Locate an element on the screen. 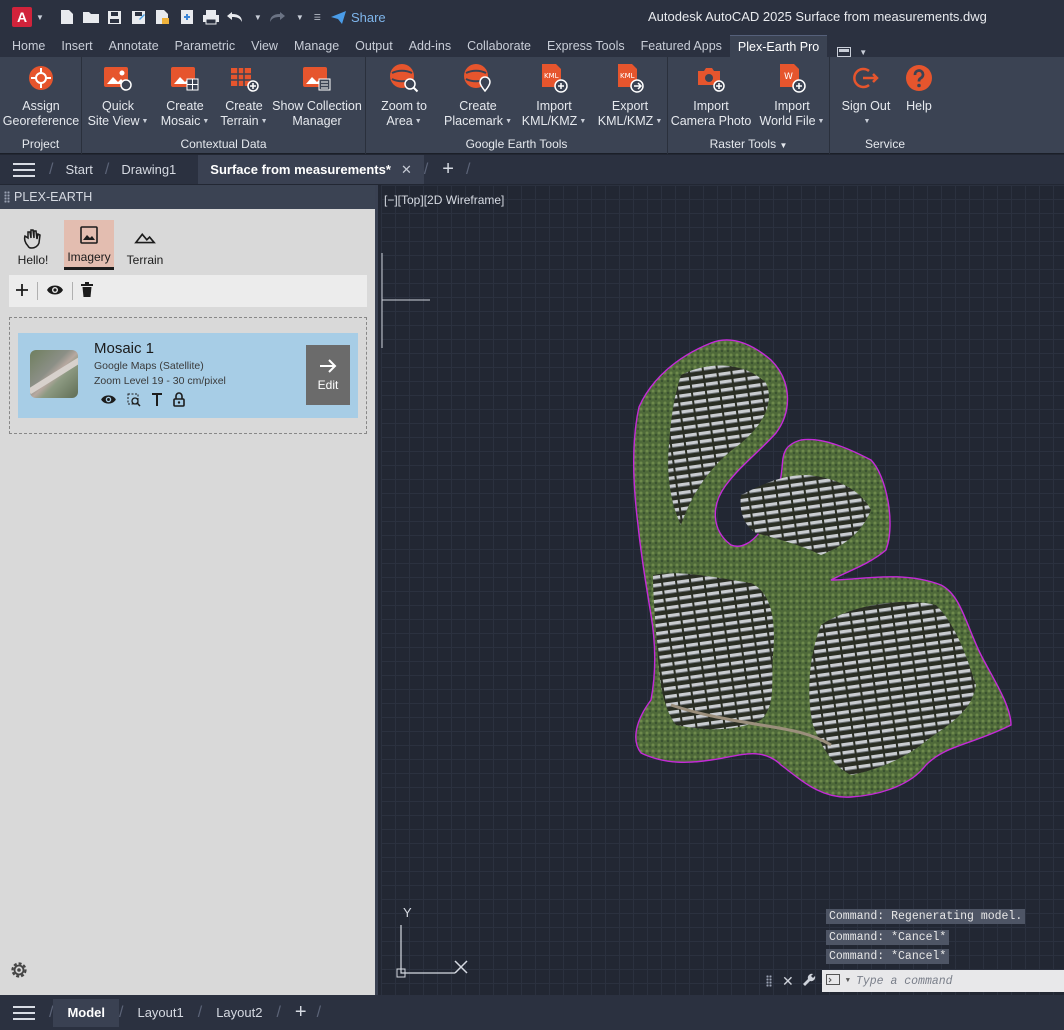 This screenshot has height=1030, width=1064. tab-manage: Manage is located at coordinates (316, 46).